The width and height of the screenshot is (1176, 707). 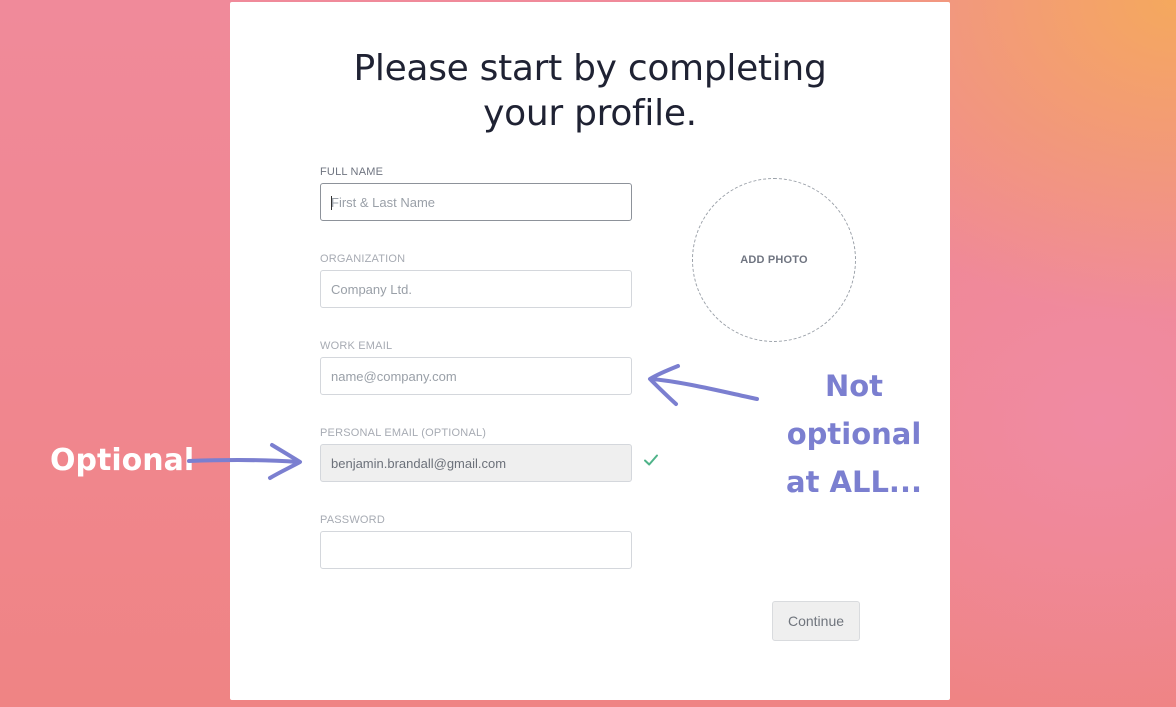 I want to click on organization-input, so click(x=476, y=289).